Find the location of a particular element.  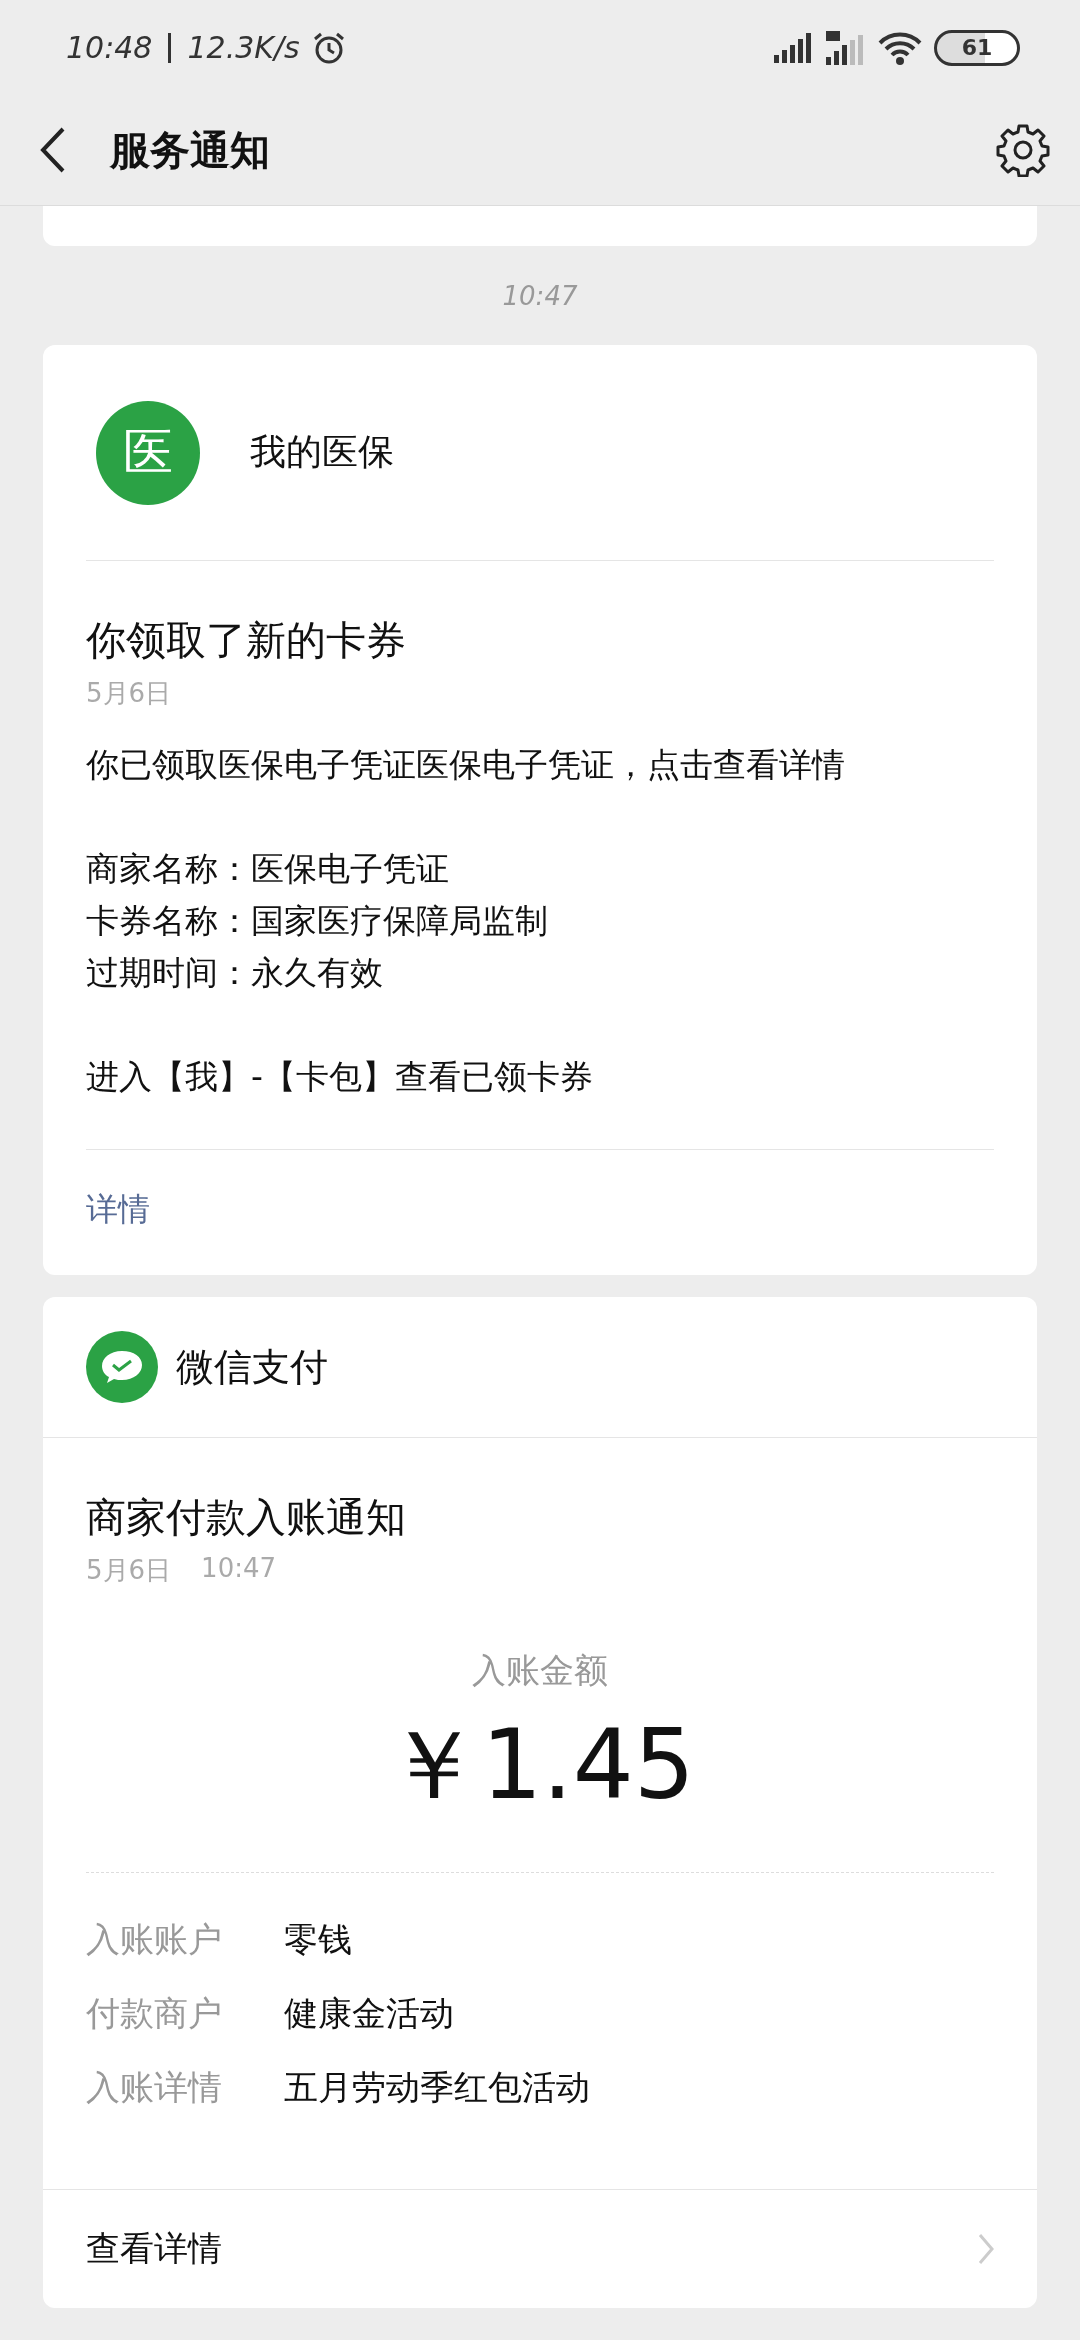

alarm-icon is located at coordinates (328, 47).